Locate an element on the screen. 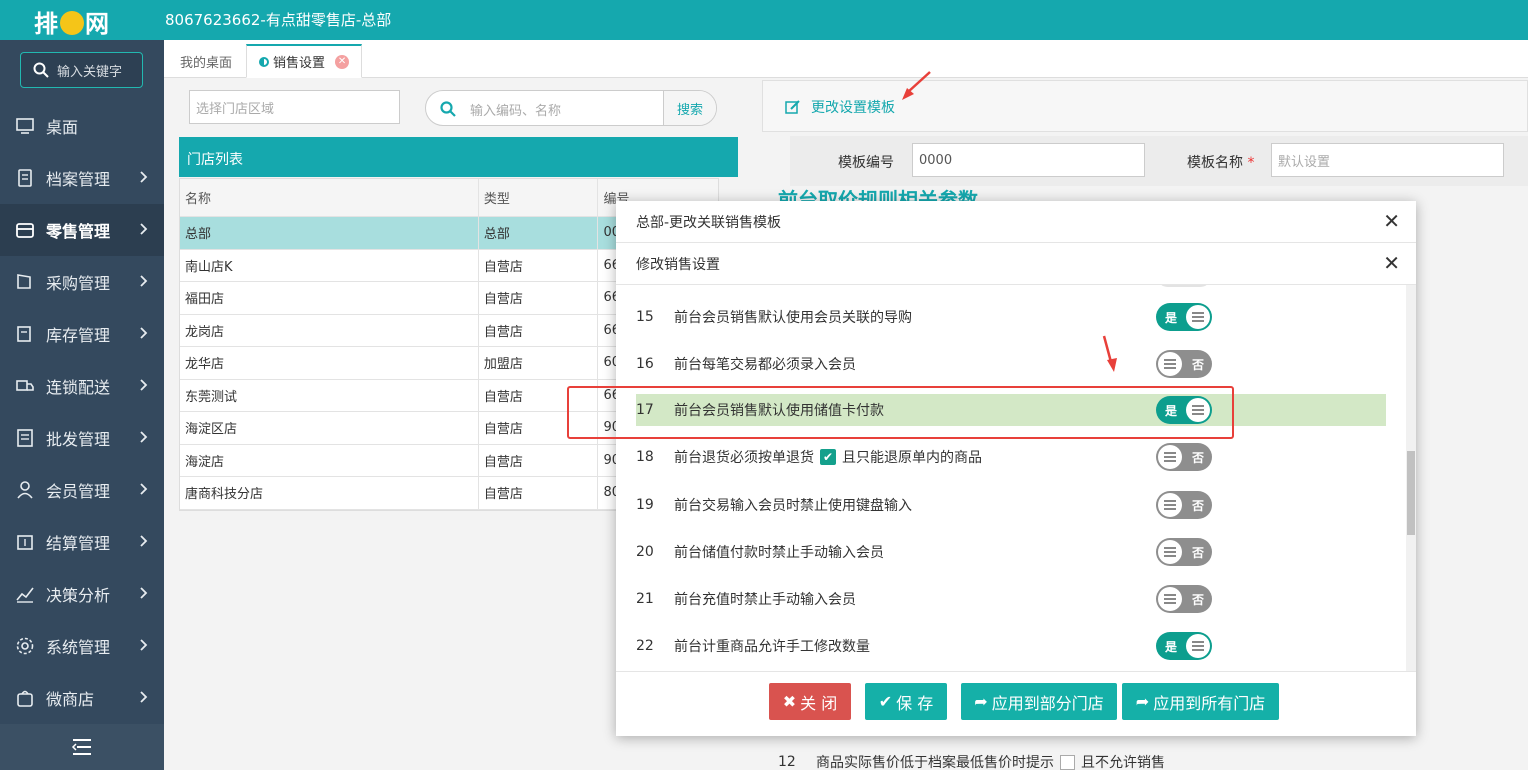  sidebar-item-1: 档案管理 is located at coordinates (82, 178).